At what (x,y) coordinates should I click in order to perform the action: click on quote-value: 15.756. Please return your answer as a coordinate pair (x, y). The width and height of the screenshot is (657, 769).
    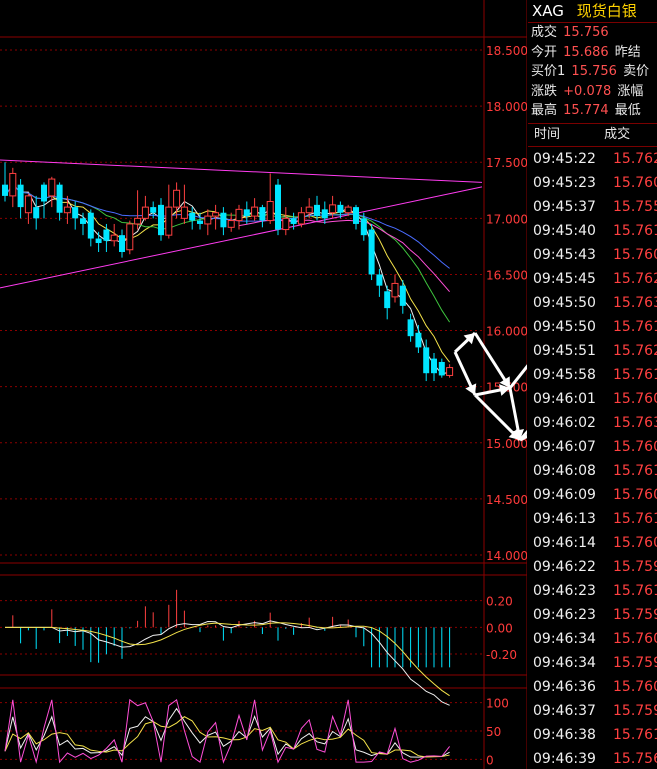
    Looking at the image, I should click on (586, 32).